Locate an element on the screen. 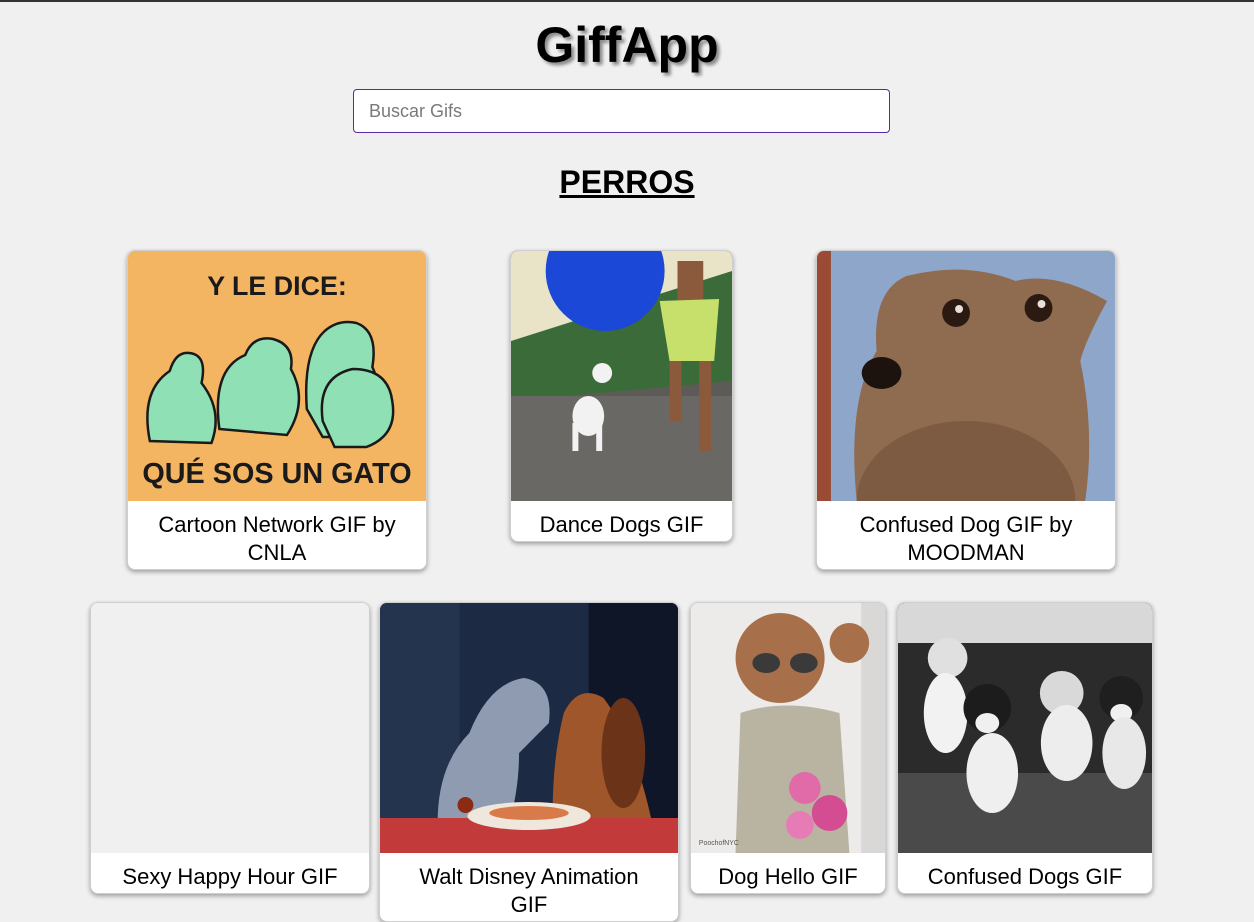 Image resolution: width=1254 pixels, height=922 pixels. gif-image-text-top: Y LE DICE: is located at coordinates (277, 286).